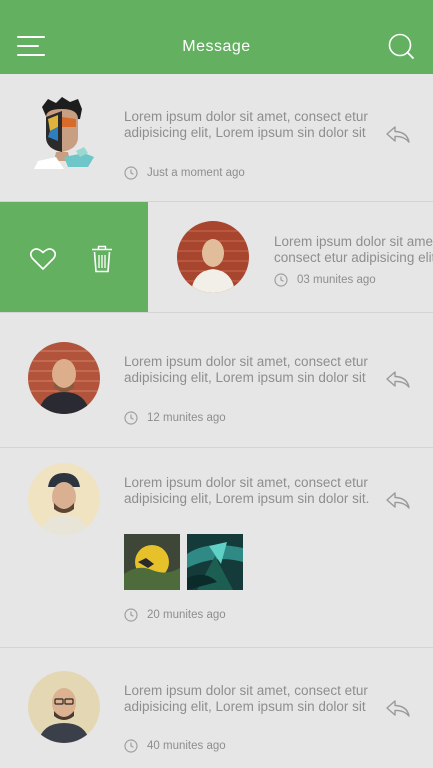 This screenshot has height=768, width=433. What do you see at coordinates (216, 46) in the screenshot?
I see `page-title: Message` at bounding box center [216, 46].